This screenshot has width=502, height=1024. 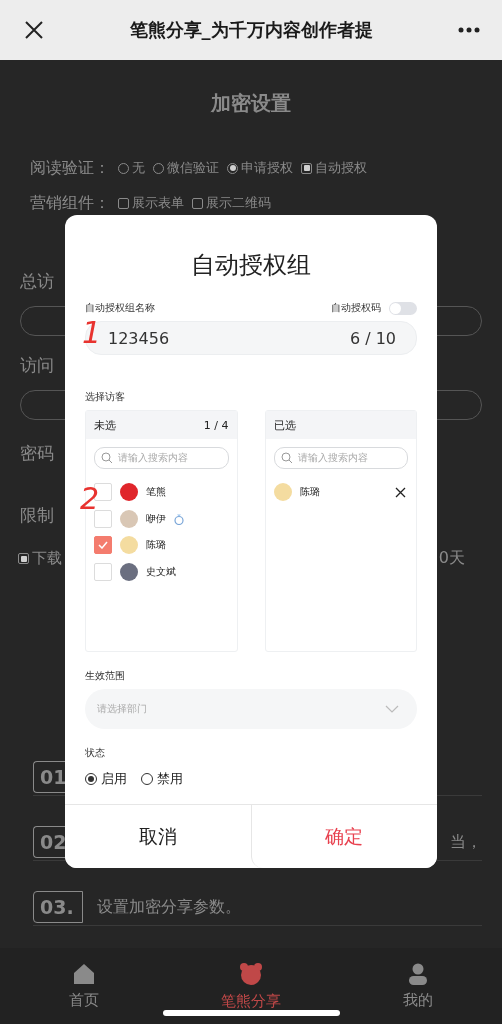 I want to click on field-label: 自动授权组名称, so click(x=120, y=308).